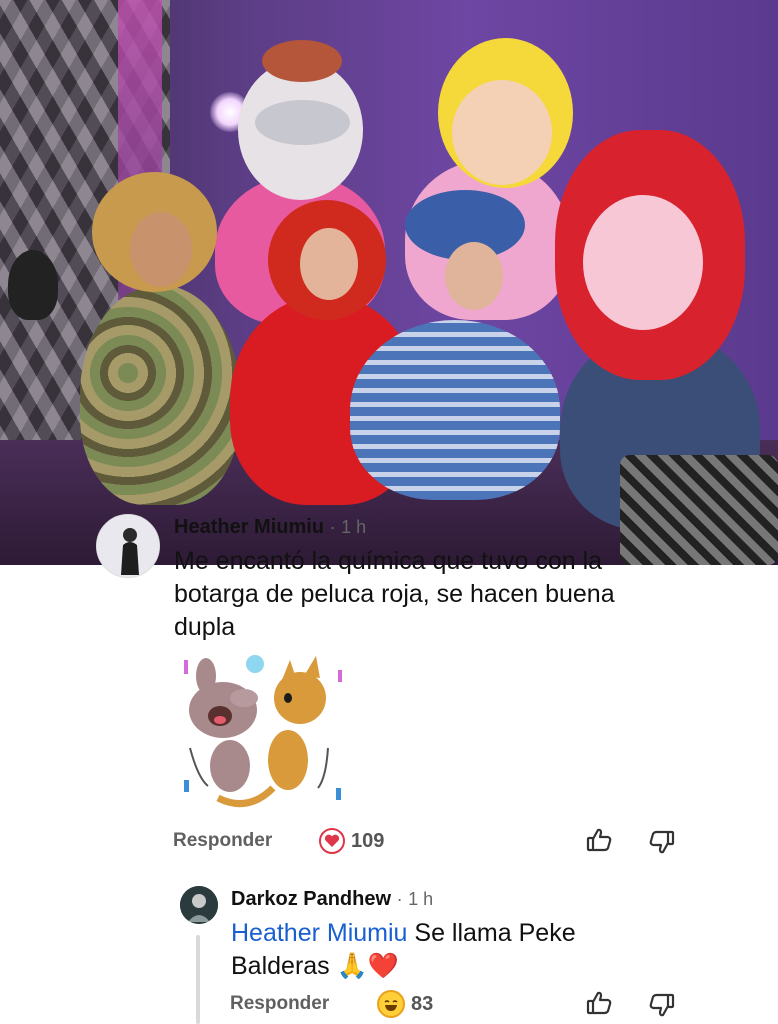  Describe the element at coordinates (332, 841) in the screenshot. I see `heart-icon` at that location.